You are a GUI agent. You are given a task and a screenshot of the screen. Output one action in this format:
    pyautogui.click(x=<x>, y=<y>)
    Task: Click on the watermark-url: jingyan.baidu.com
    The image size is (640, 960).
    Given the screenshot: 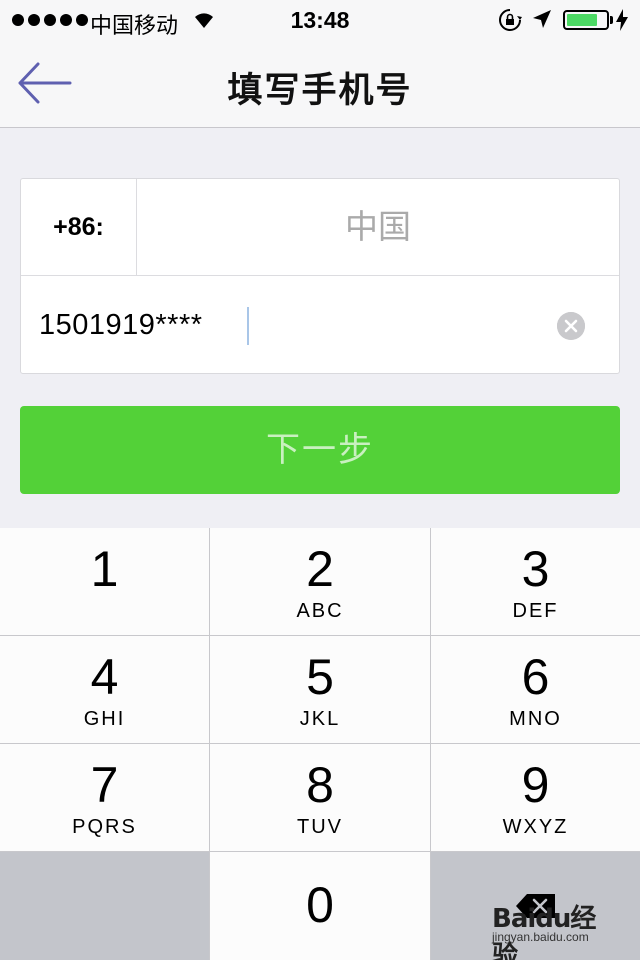 What is the action you would take?
    pyautogui.click(x=540, y=937)
    